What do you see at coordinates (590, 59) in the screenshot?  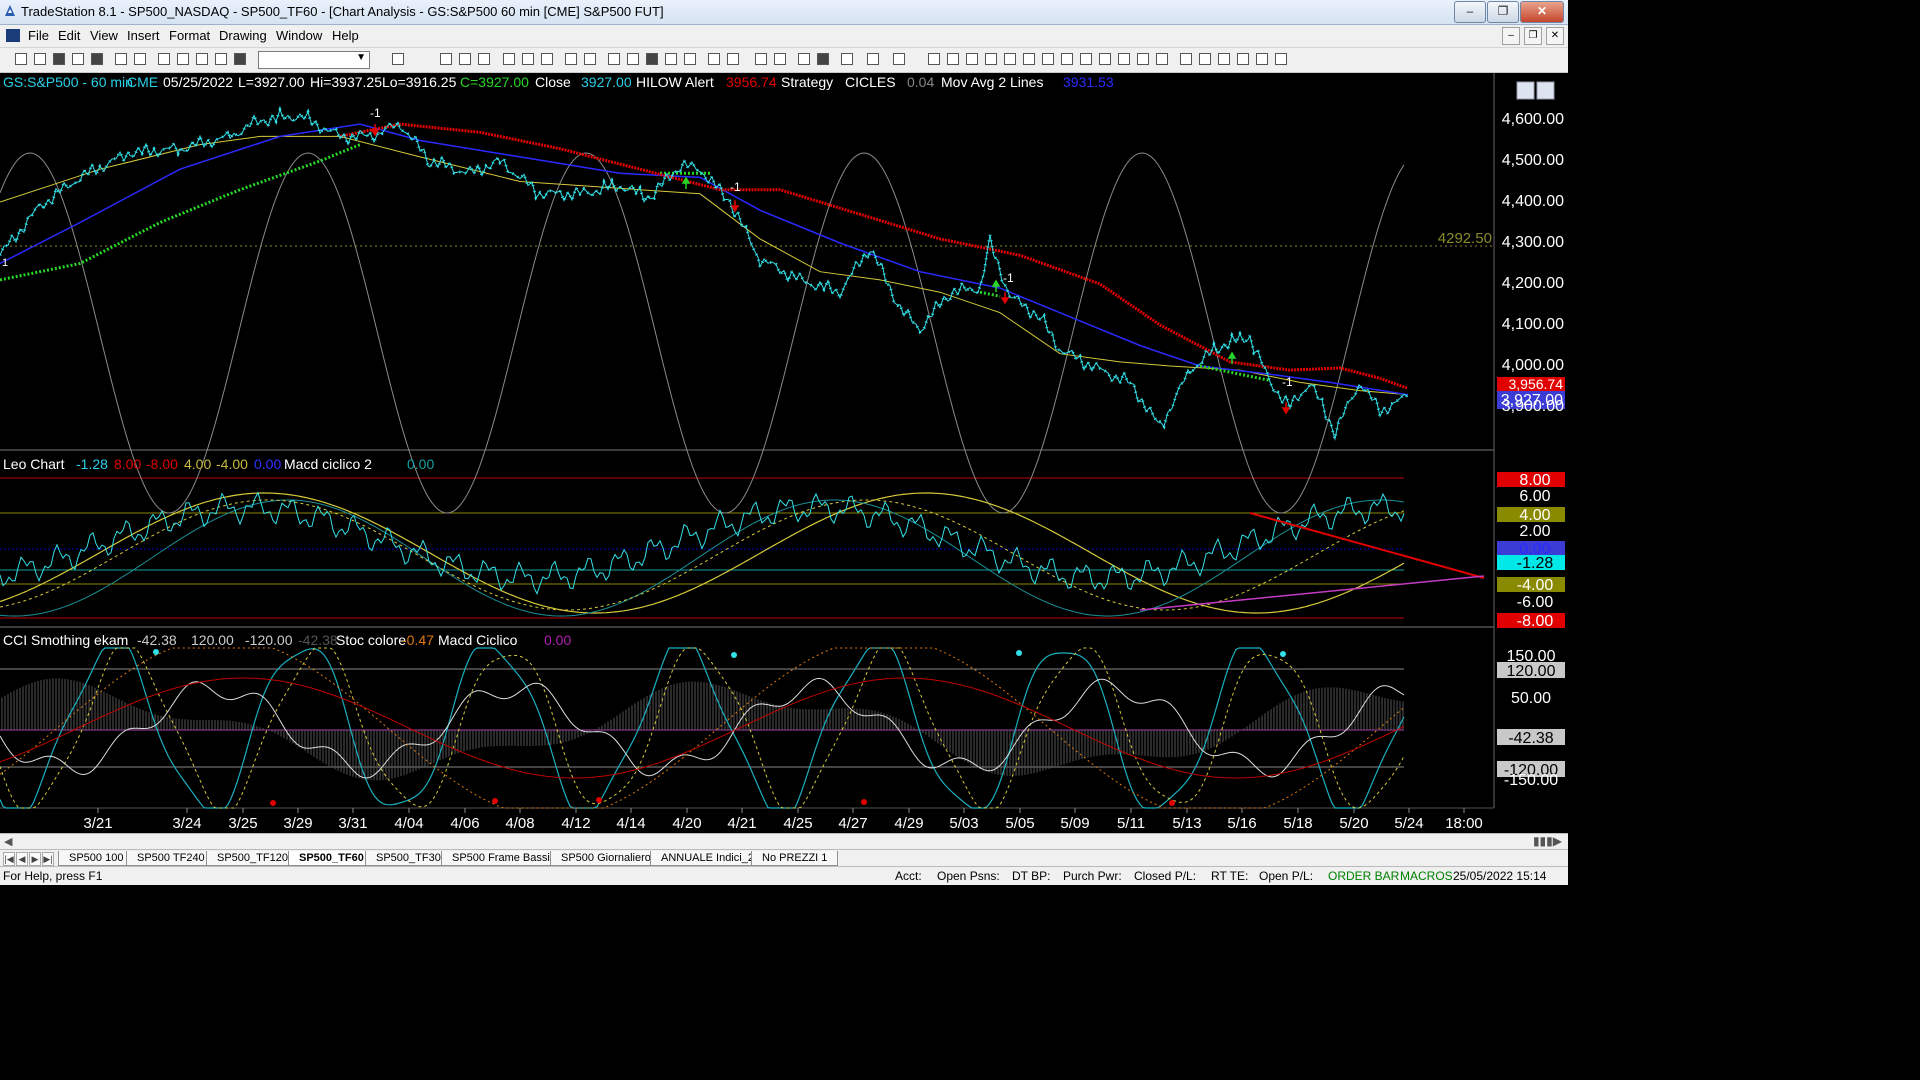 I see `paintbar-icon` at bounding box center [590, 59].